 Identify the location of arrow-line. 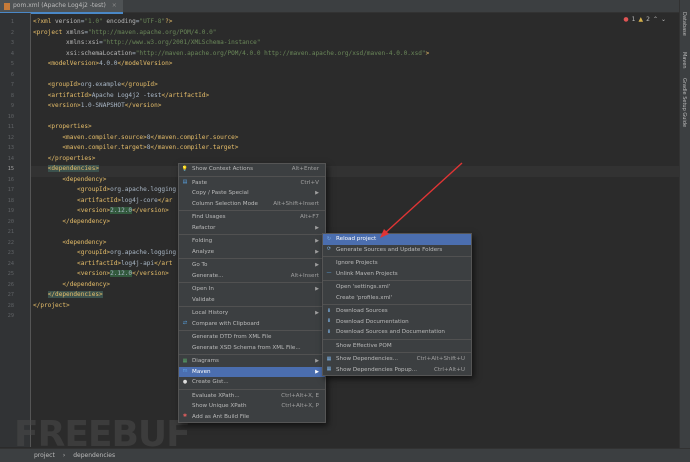
(423, 198).